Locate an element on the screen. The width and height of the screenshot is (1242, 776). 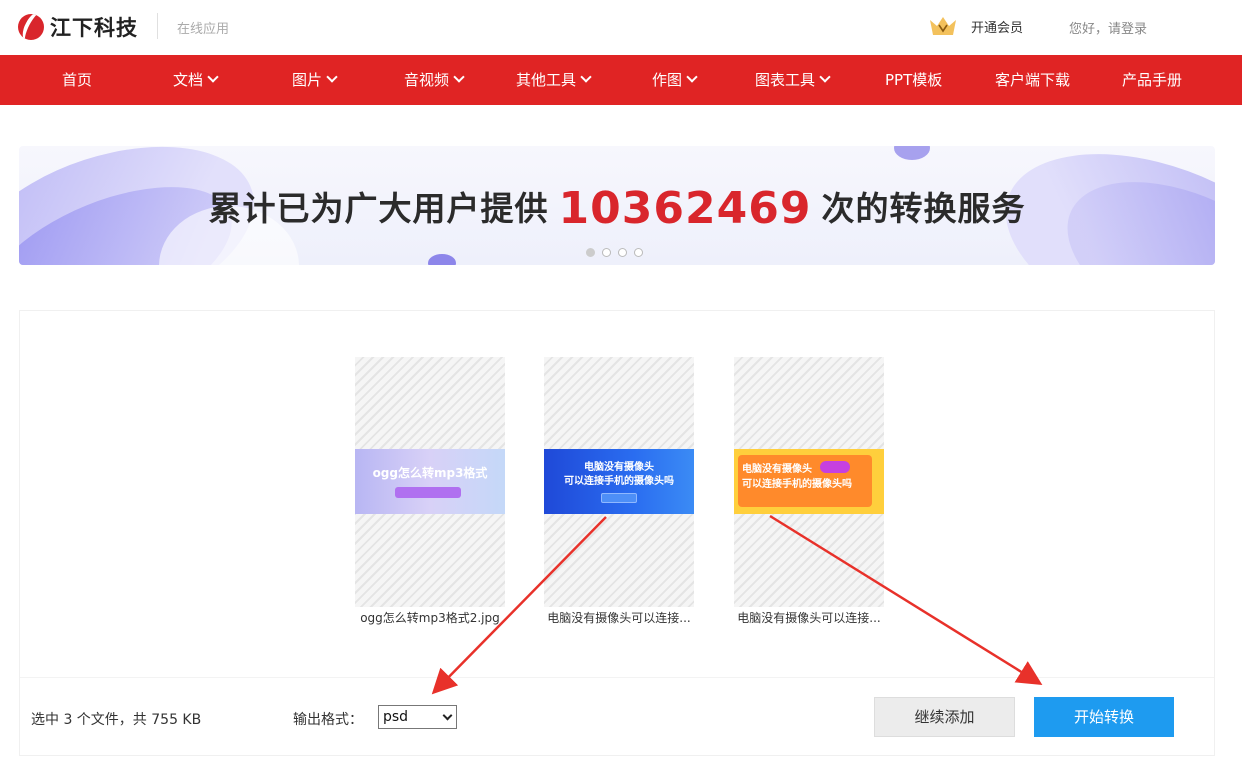
nav-item-drawing: 作图 is located at coordinates (675, 80).